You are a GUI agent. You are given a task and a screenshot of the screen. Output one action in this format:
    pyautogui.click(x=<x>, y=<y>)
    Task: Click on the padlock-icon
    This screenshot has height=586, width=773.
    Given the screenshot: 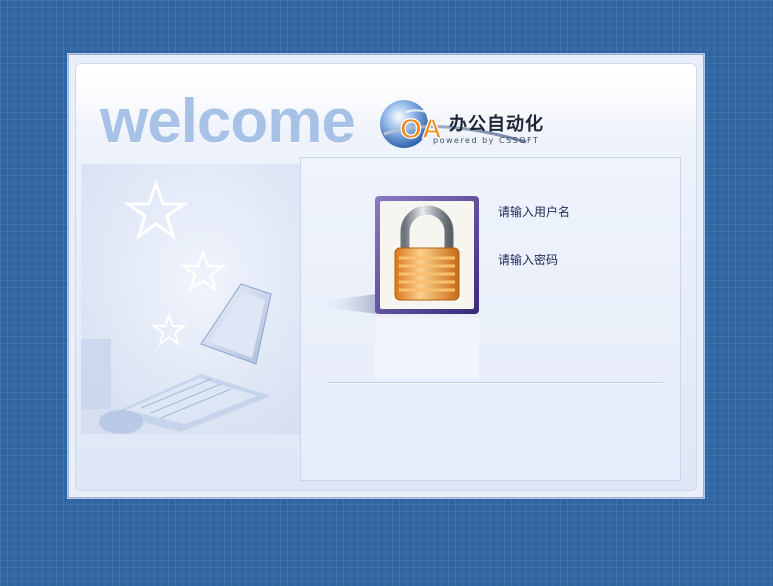 What is the action you would take?
    pyautogui.click(x=397, y=287)
    